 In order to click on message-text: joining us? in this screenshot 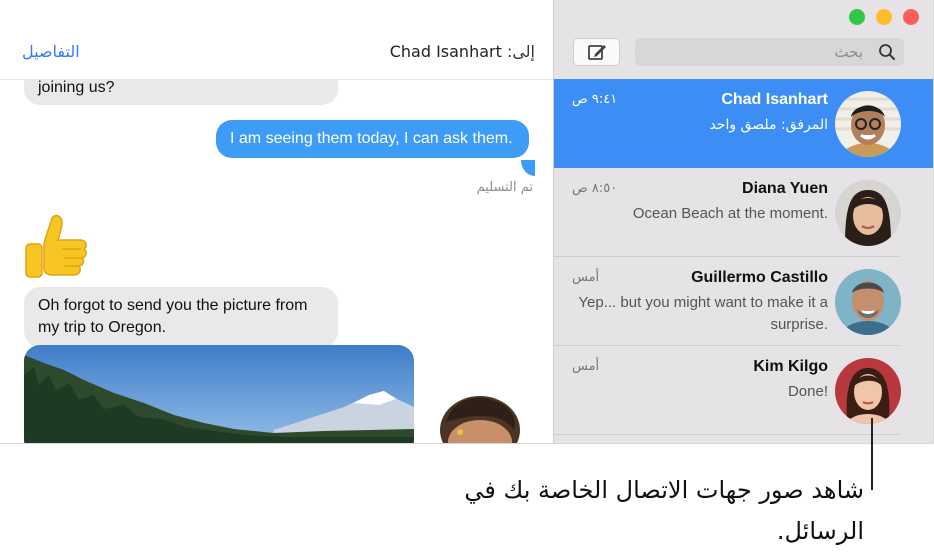, I will do `click(76, 87)`.